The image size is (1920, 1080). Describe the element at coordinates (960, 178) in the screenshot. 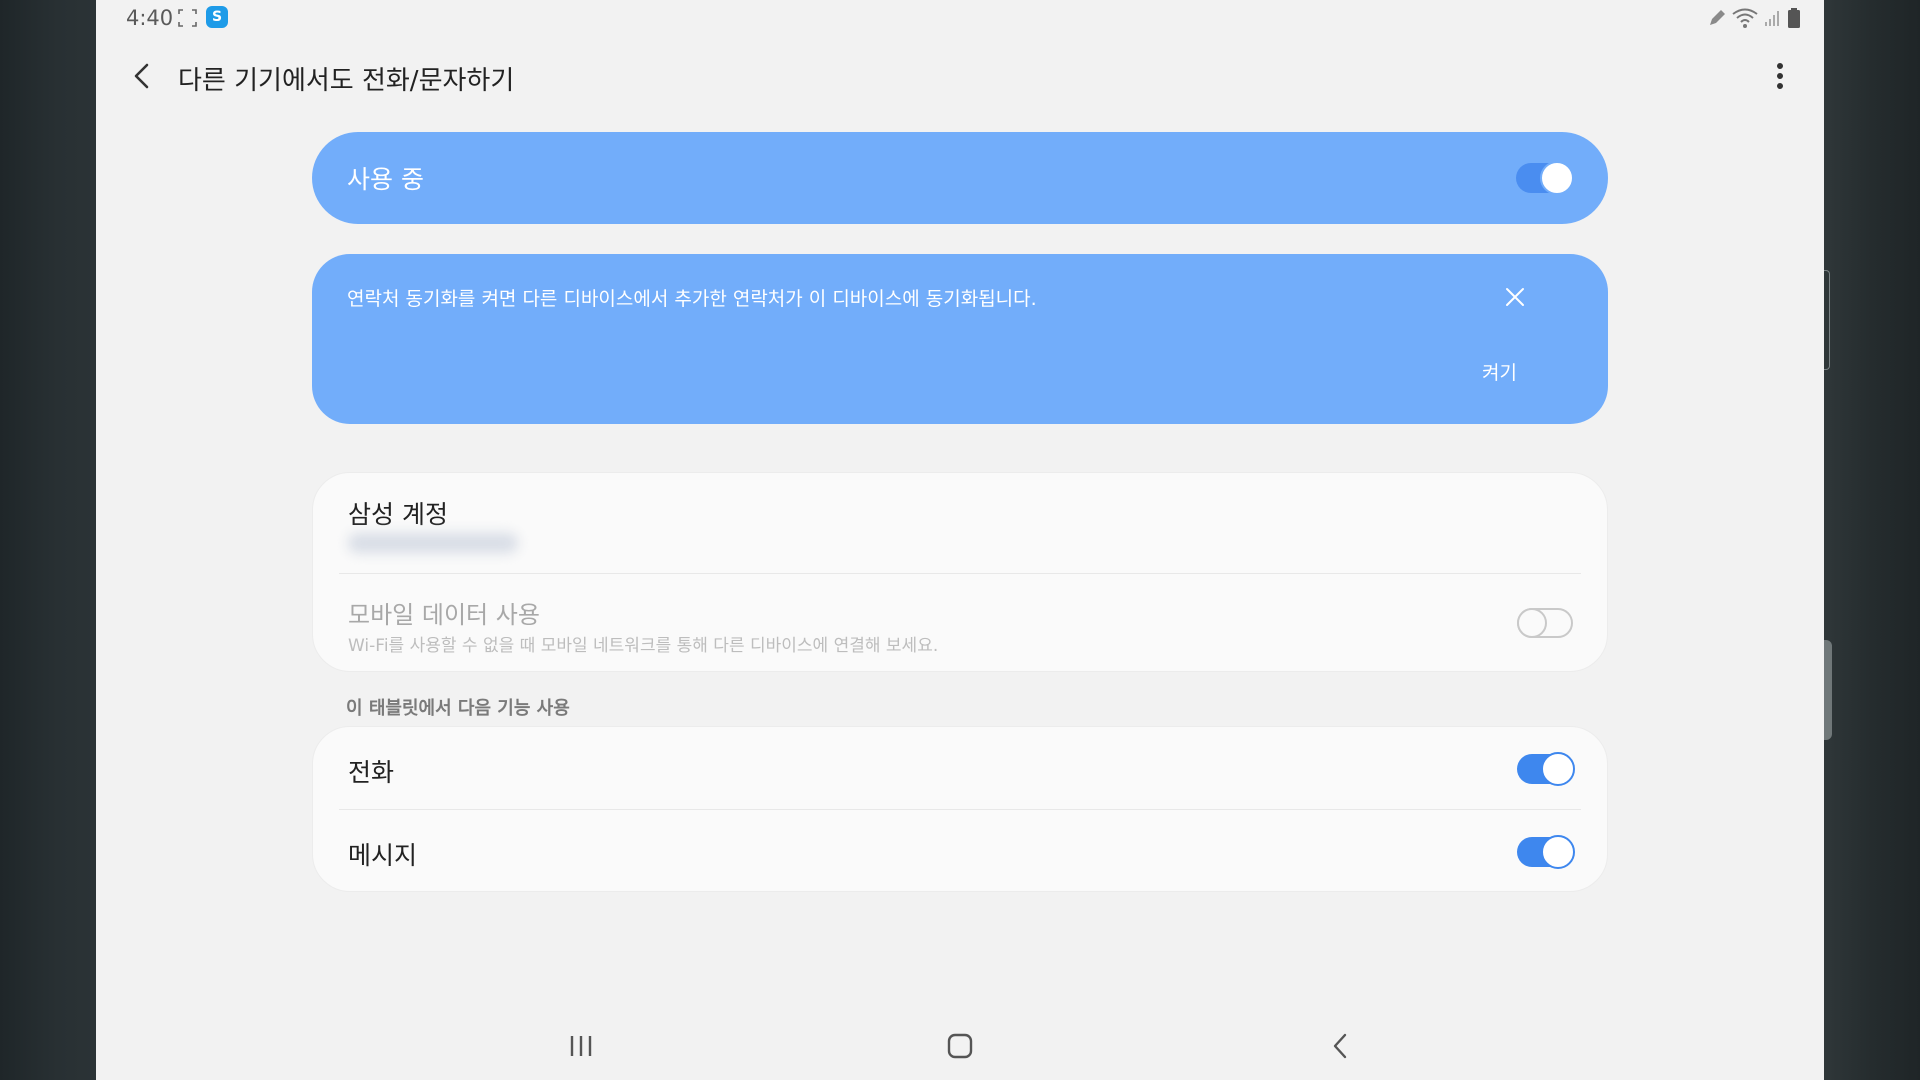

I see `master-switch-card: 사용 중` at that location.